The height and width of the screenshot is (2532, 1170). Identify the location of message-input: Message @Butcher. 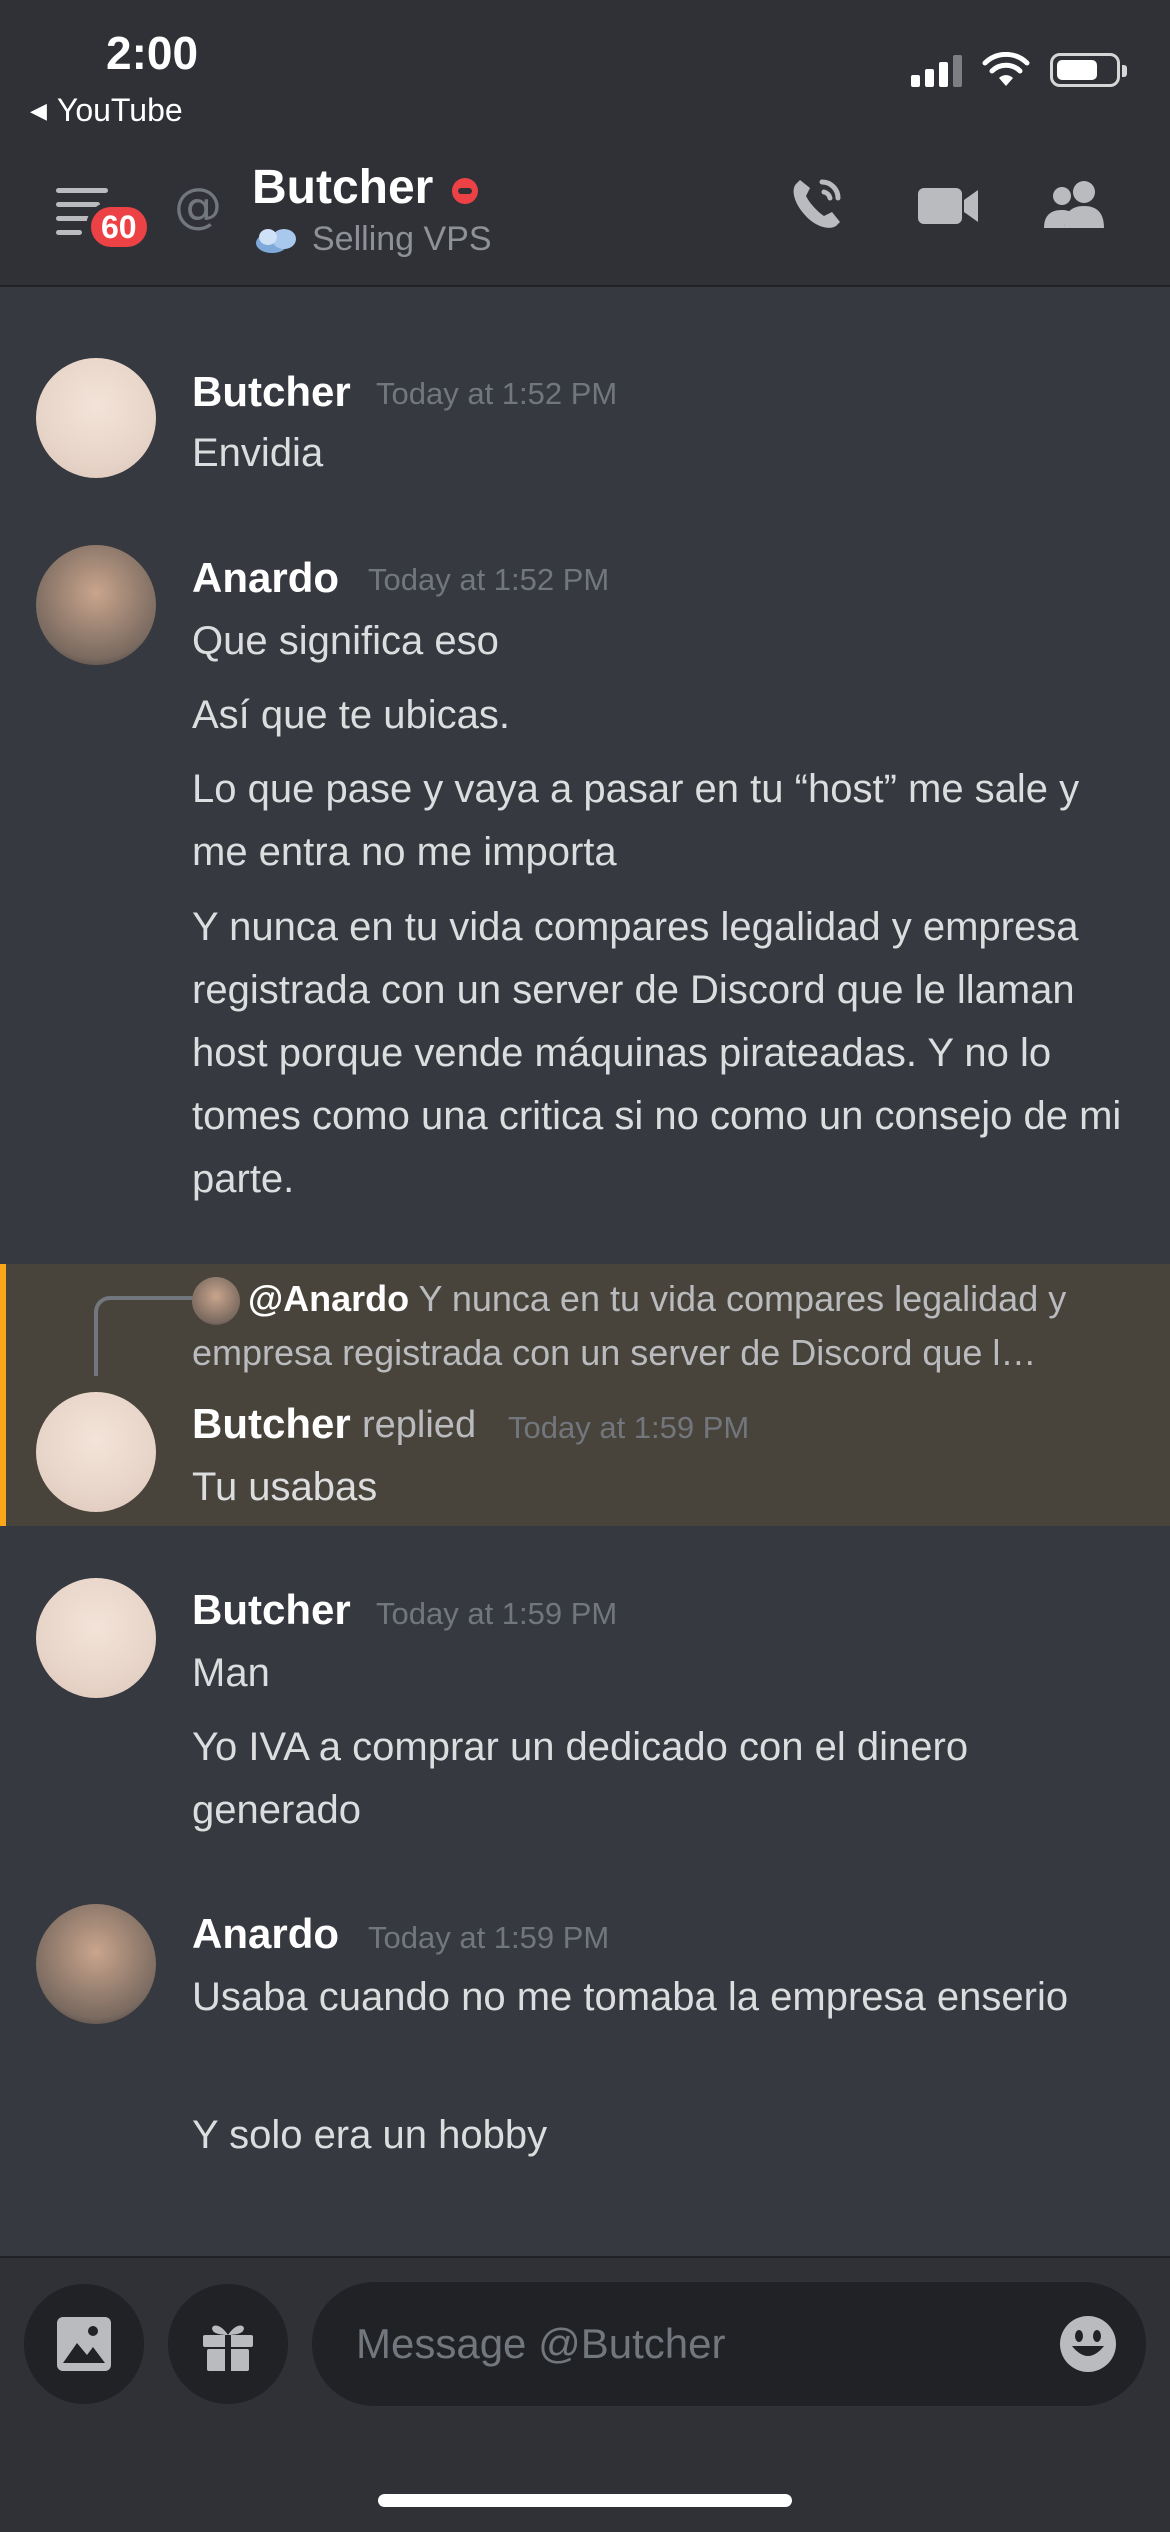
(729, 2344).